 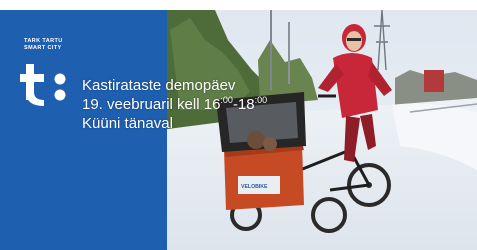 I want to click on brand-line-2: SMART CITY, so click(x=43, y=48).